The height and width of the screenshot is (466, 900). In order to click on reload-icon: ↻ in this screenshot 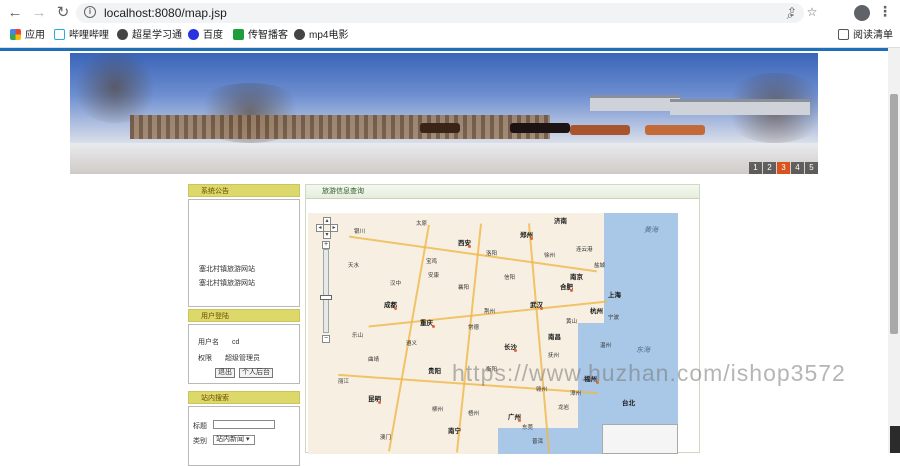, I will do `click(63, 13)`.